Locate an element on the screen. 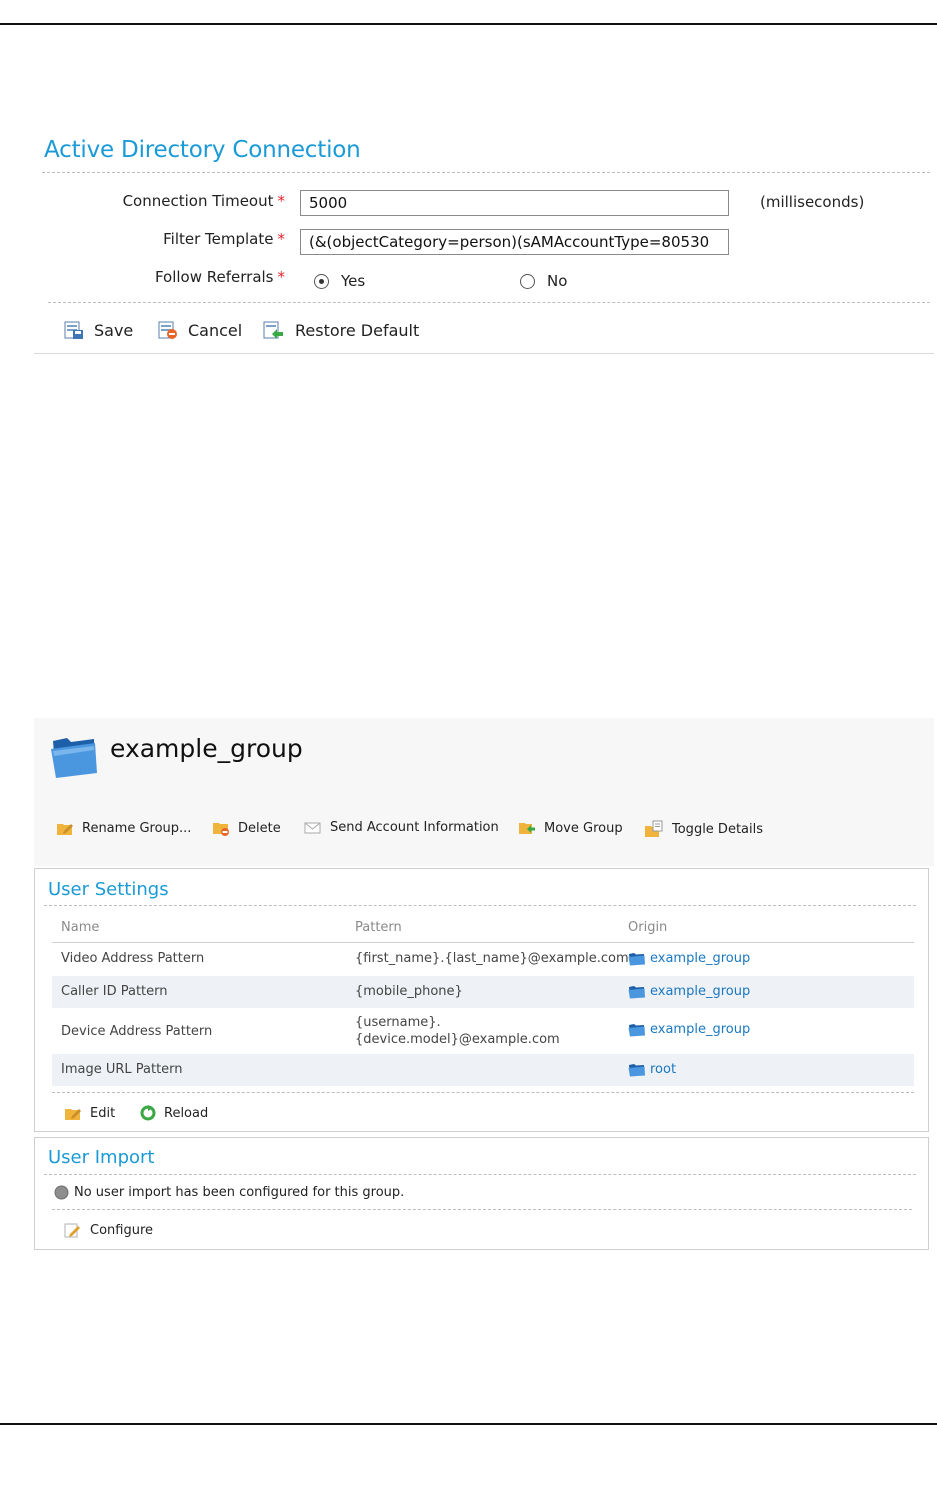 This screenshot has width=937, height=1511. form-divider is located at coordinates (489, 302).